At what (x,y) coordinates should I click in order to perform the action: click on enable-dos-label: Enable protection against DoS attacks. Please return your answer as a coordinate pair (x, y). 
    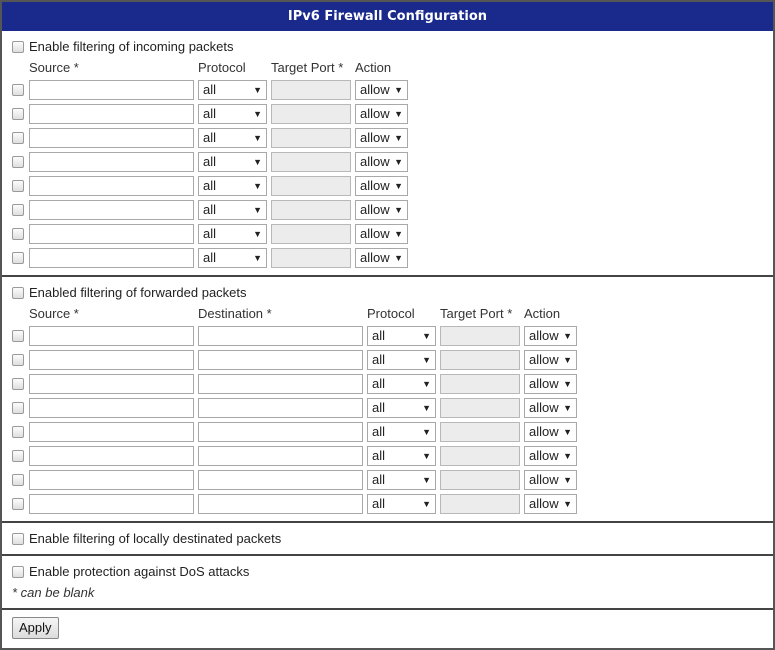
    Looking at the image, I should click on (139, 571).